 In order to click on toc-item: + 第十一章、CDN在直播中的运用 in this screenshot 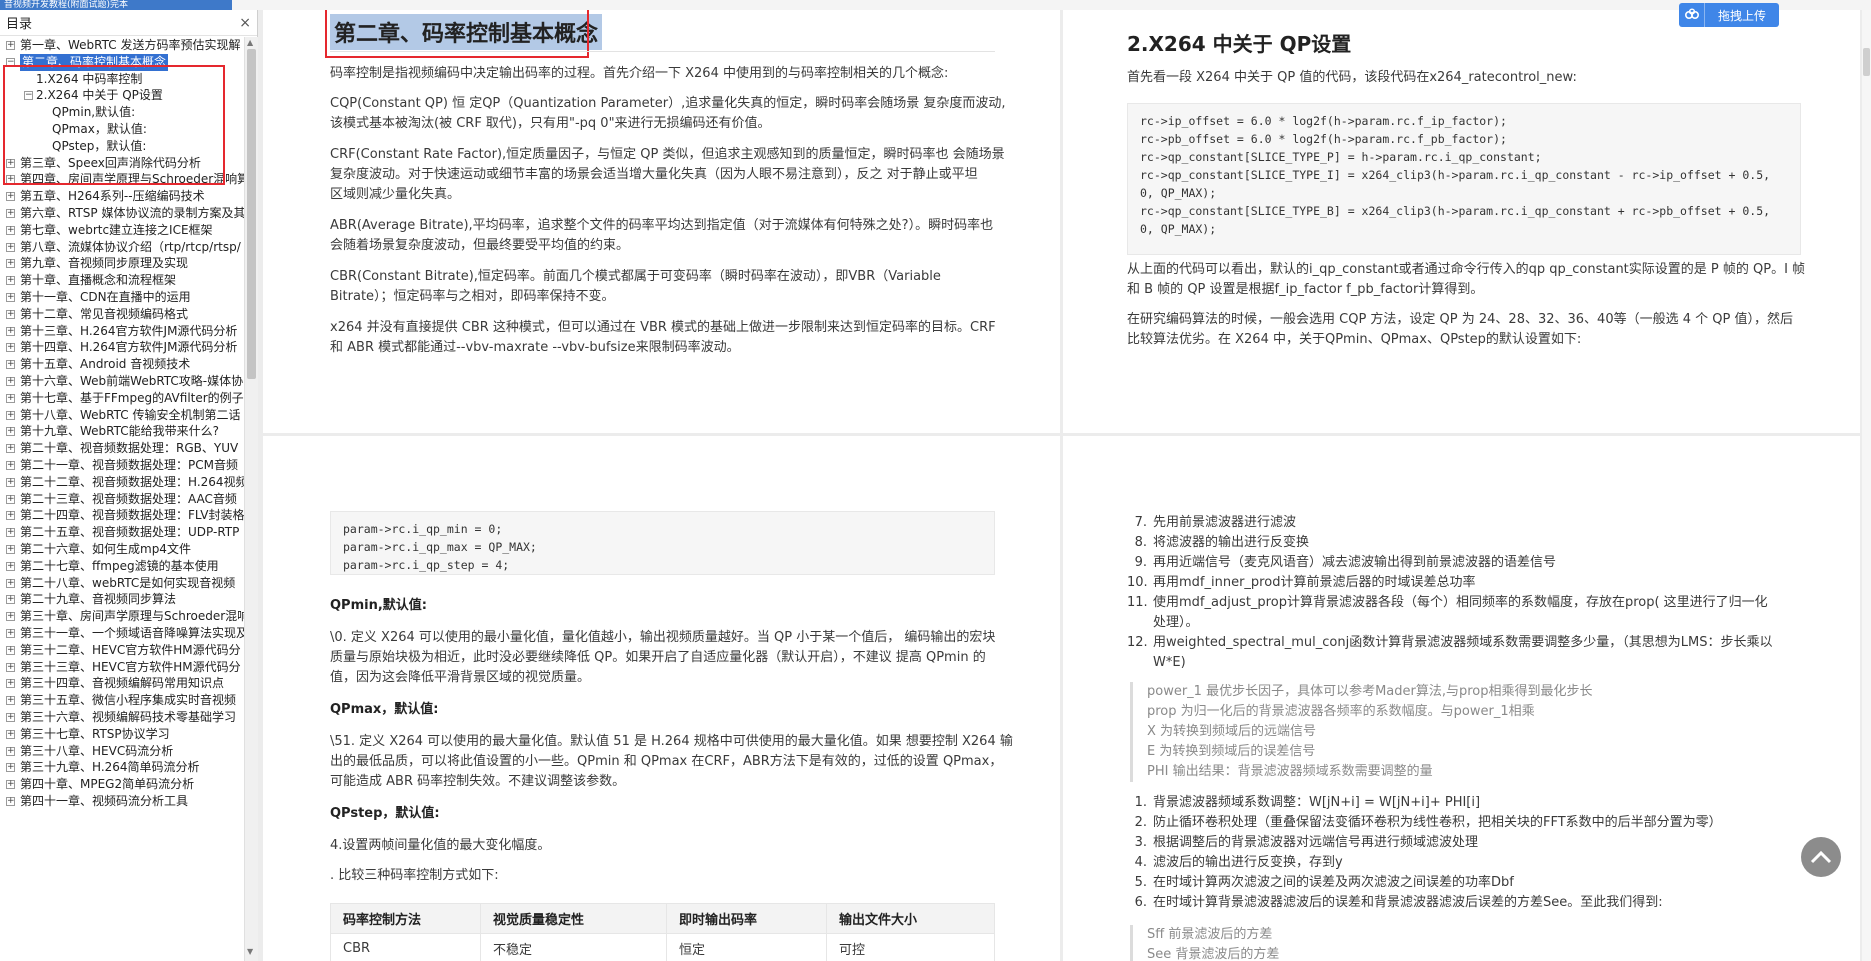, I will do `click(122, 297)`.